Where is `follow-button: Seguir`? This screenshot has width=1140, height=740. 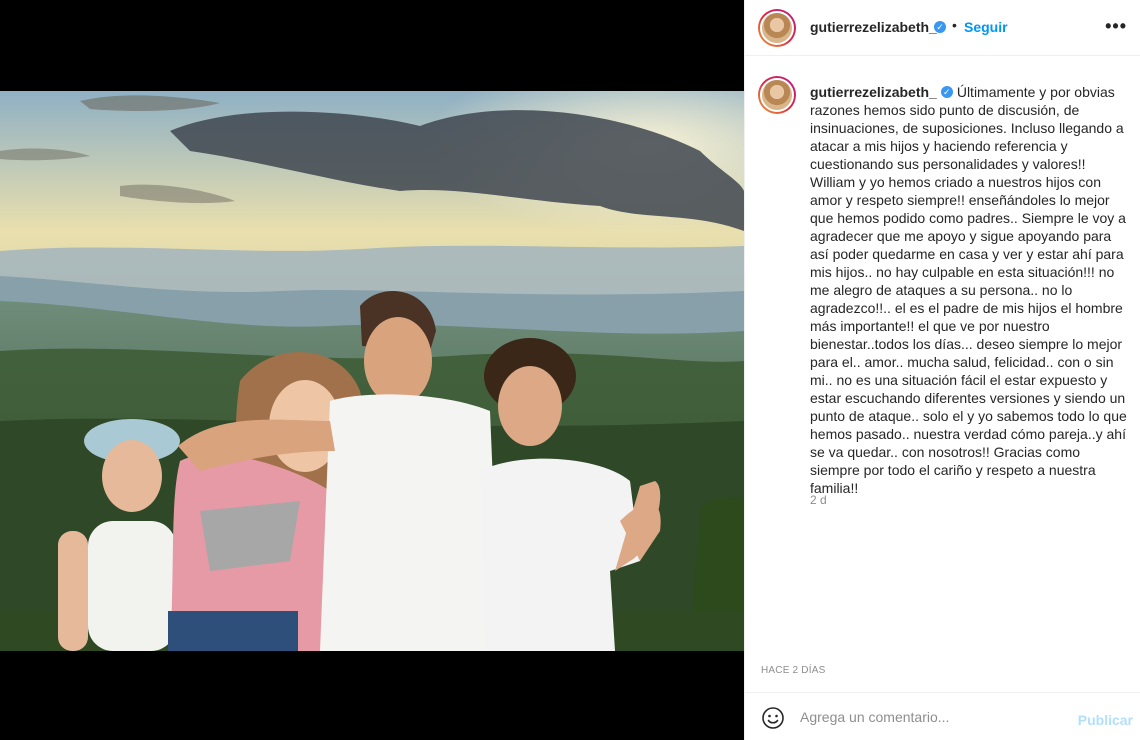
follow-button: Seguir is located at coordinates (986, 27).